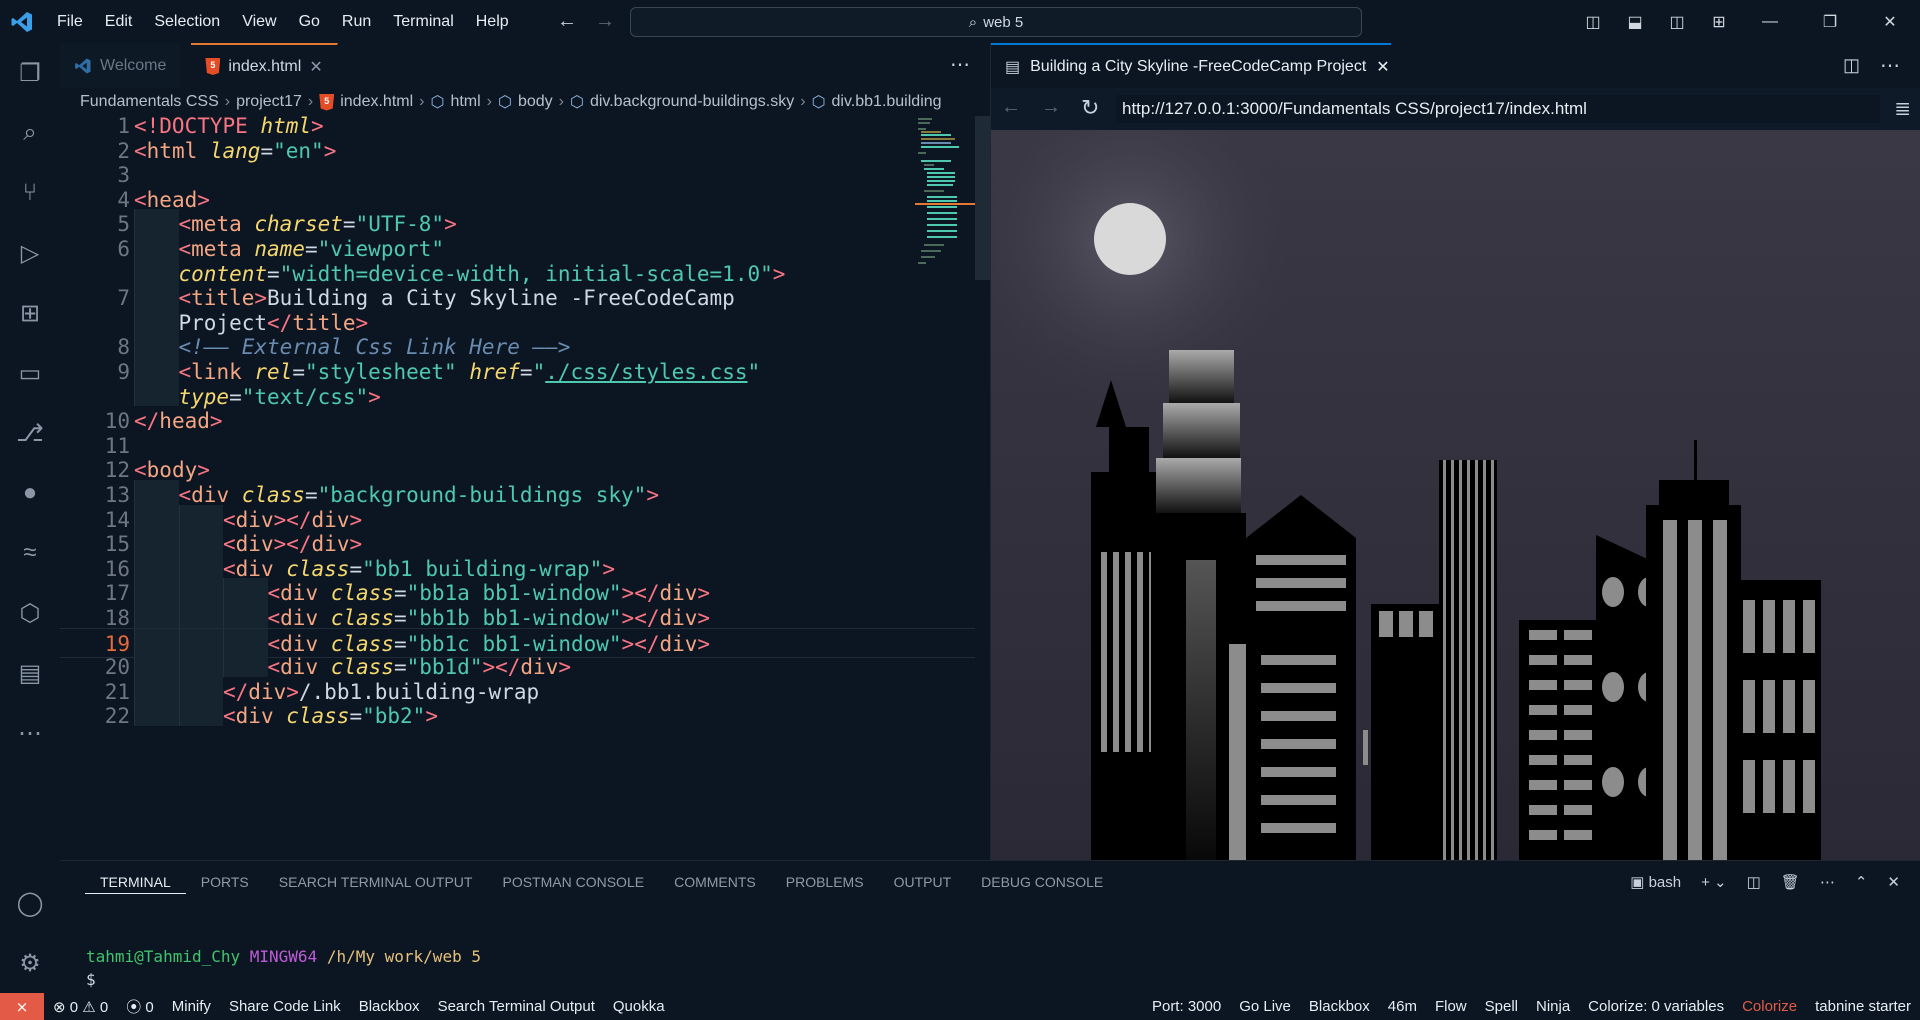 The image size is (1920, 1020). Describe the element at coordinates (1861, 882) in the screenshot. I see `maximize-panel-icon: ⌃` at that location.